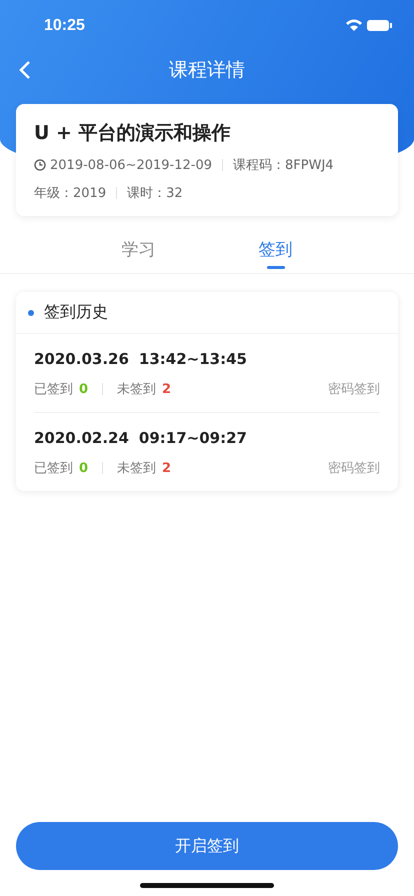  I want to click on clock-icon, so click(40, 165).